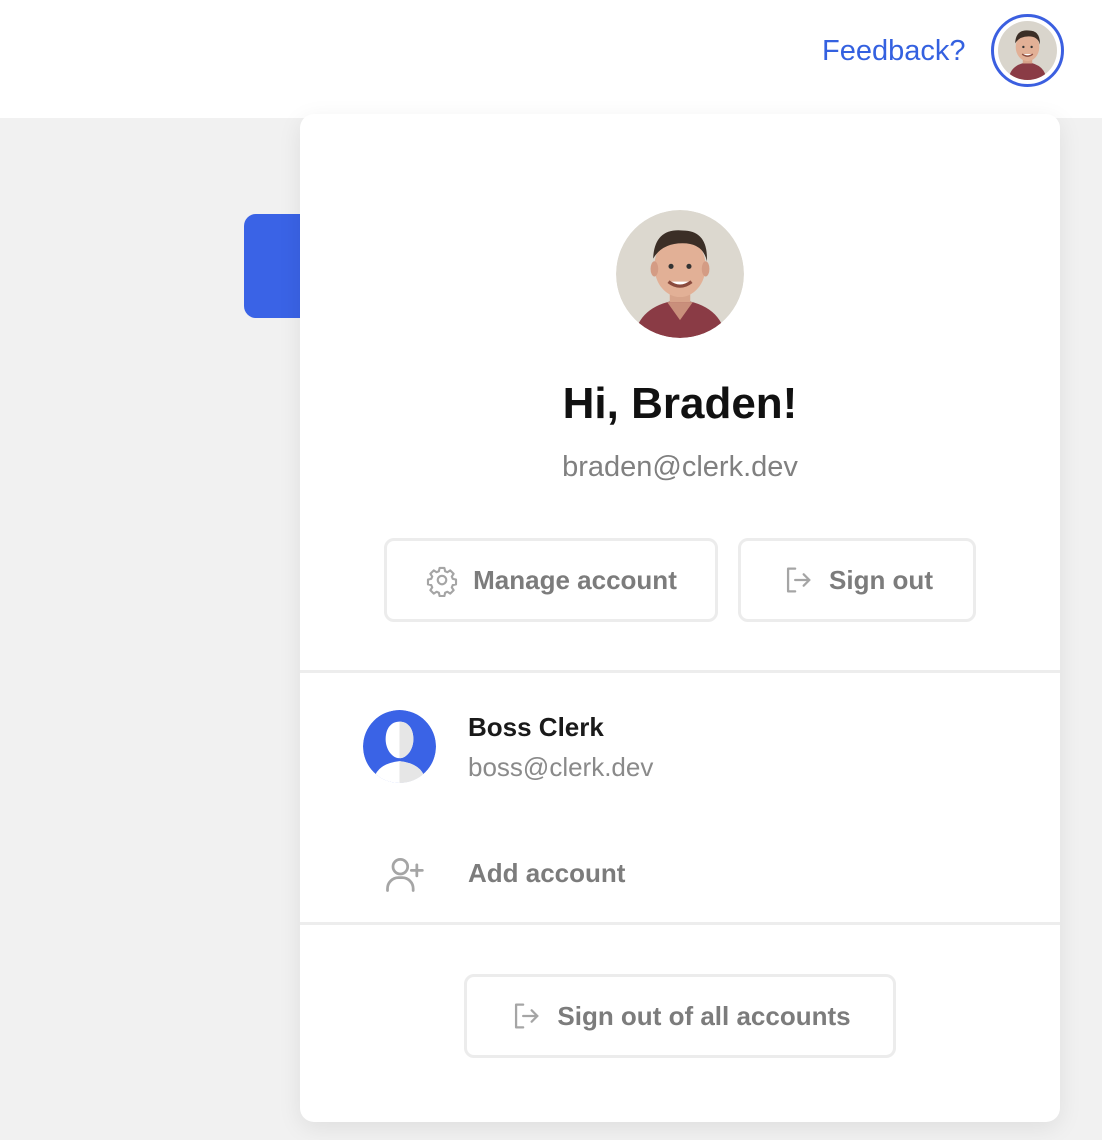 This screenshot has width=1102, height=1140. I want to click on gear-icon, so click(442, 580).